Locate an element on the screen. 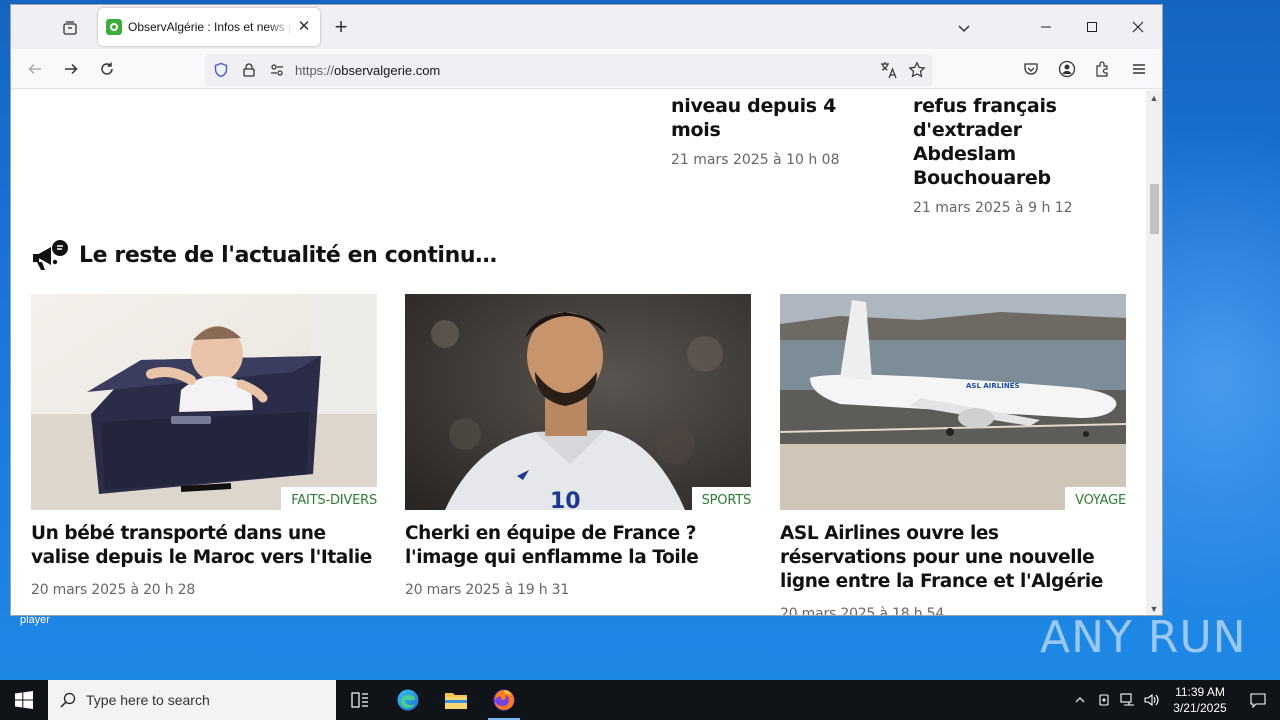 This screenshot has height=720, width=1280. watermark-text: ANY RUN is located at coordinates (1143, 637).